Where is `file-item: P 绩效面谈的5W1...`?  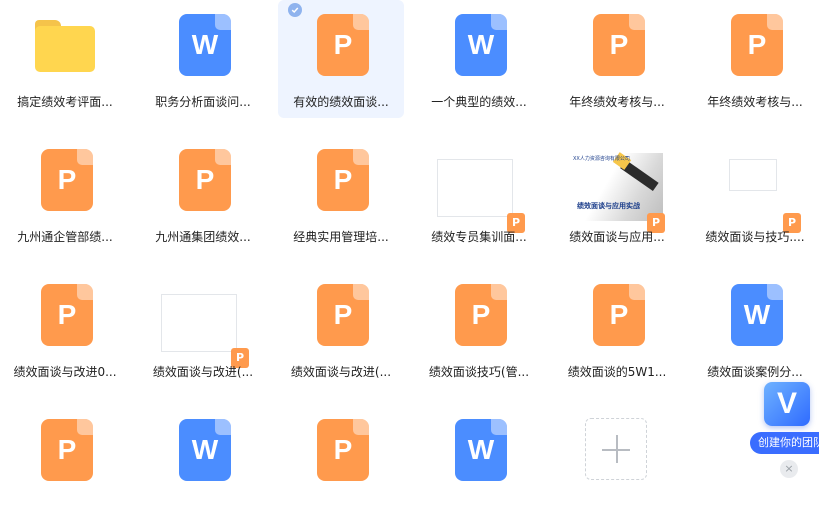 file-item: P 绩效面谈的5W1... is located at coordinates (617, 329).